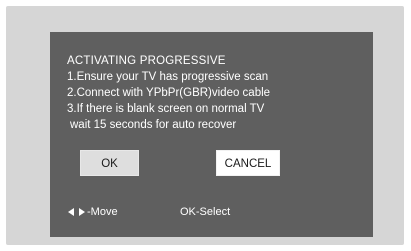 This screenshot has width=411, height=251. What do you see at coordinates (168, 77) in the screenshot?
I see `instruction-line-1: 1.Ensure your TV has progressive scan` at bounding box center [168, 77].